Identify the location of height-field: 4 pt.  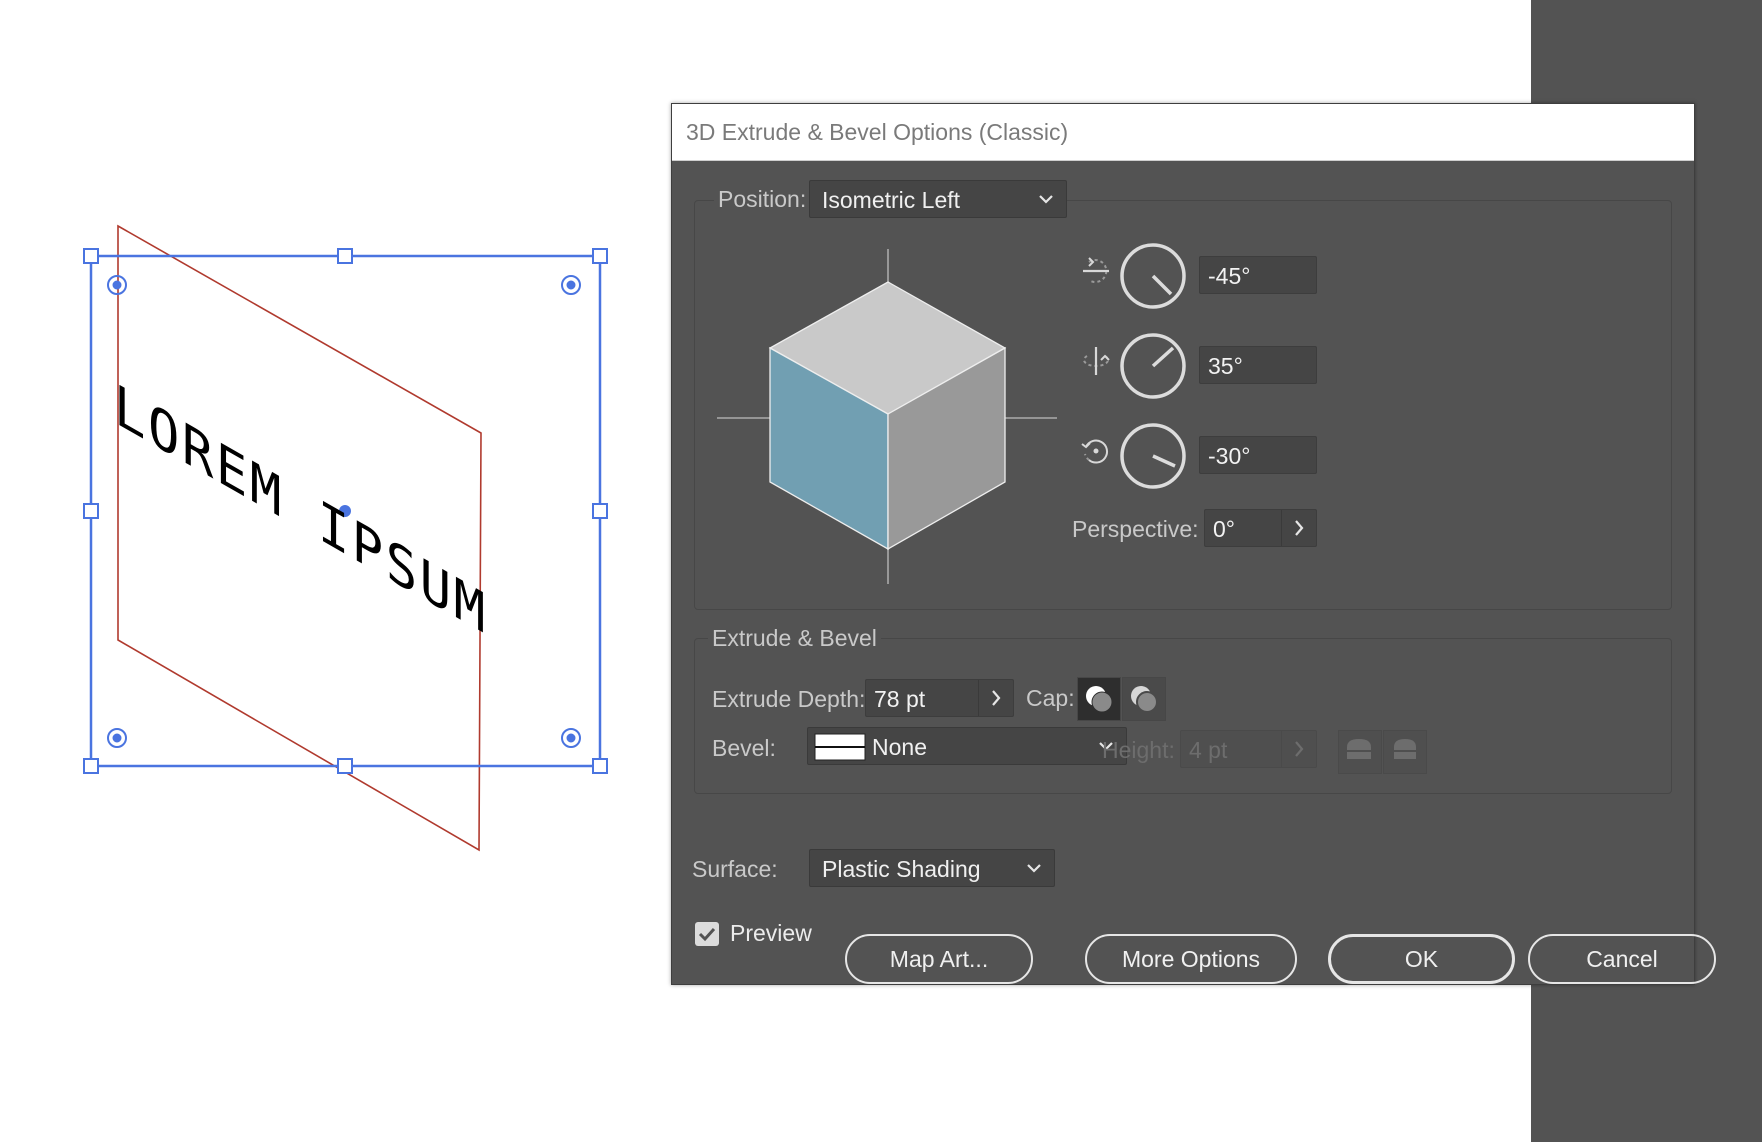
(1248, 749).